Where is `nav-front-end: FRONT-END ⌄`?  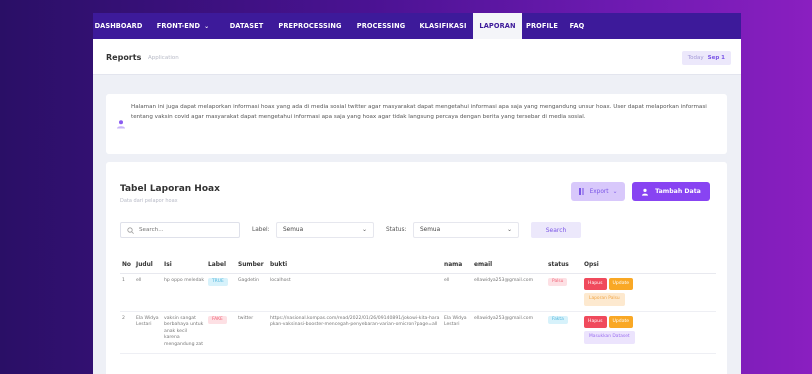
nav-front-end: FRONT-END ⌄ is located at coordinates (183, 26).